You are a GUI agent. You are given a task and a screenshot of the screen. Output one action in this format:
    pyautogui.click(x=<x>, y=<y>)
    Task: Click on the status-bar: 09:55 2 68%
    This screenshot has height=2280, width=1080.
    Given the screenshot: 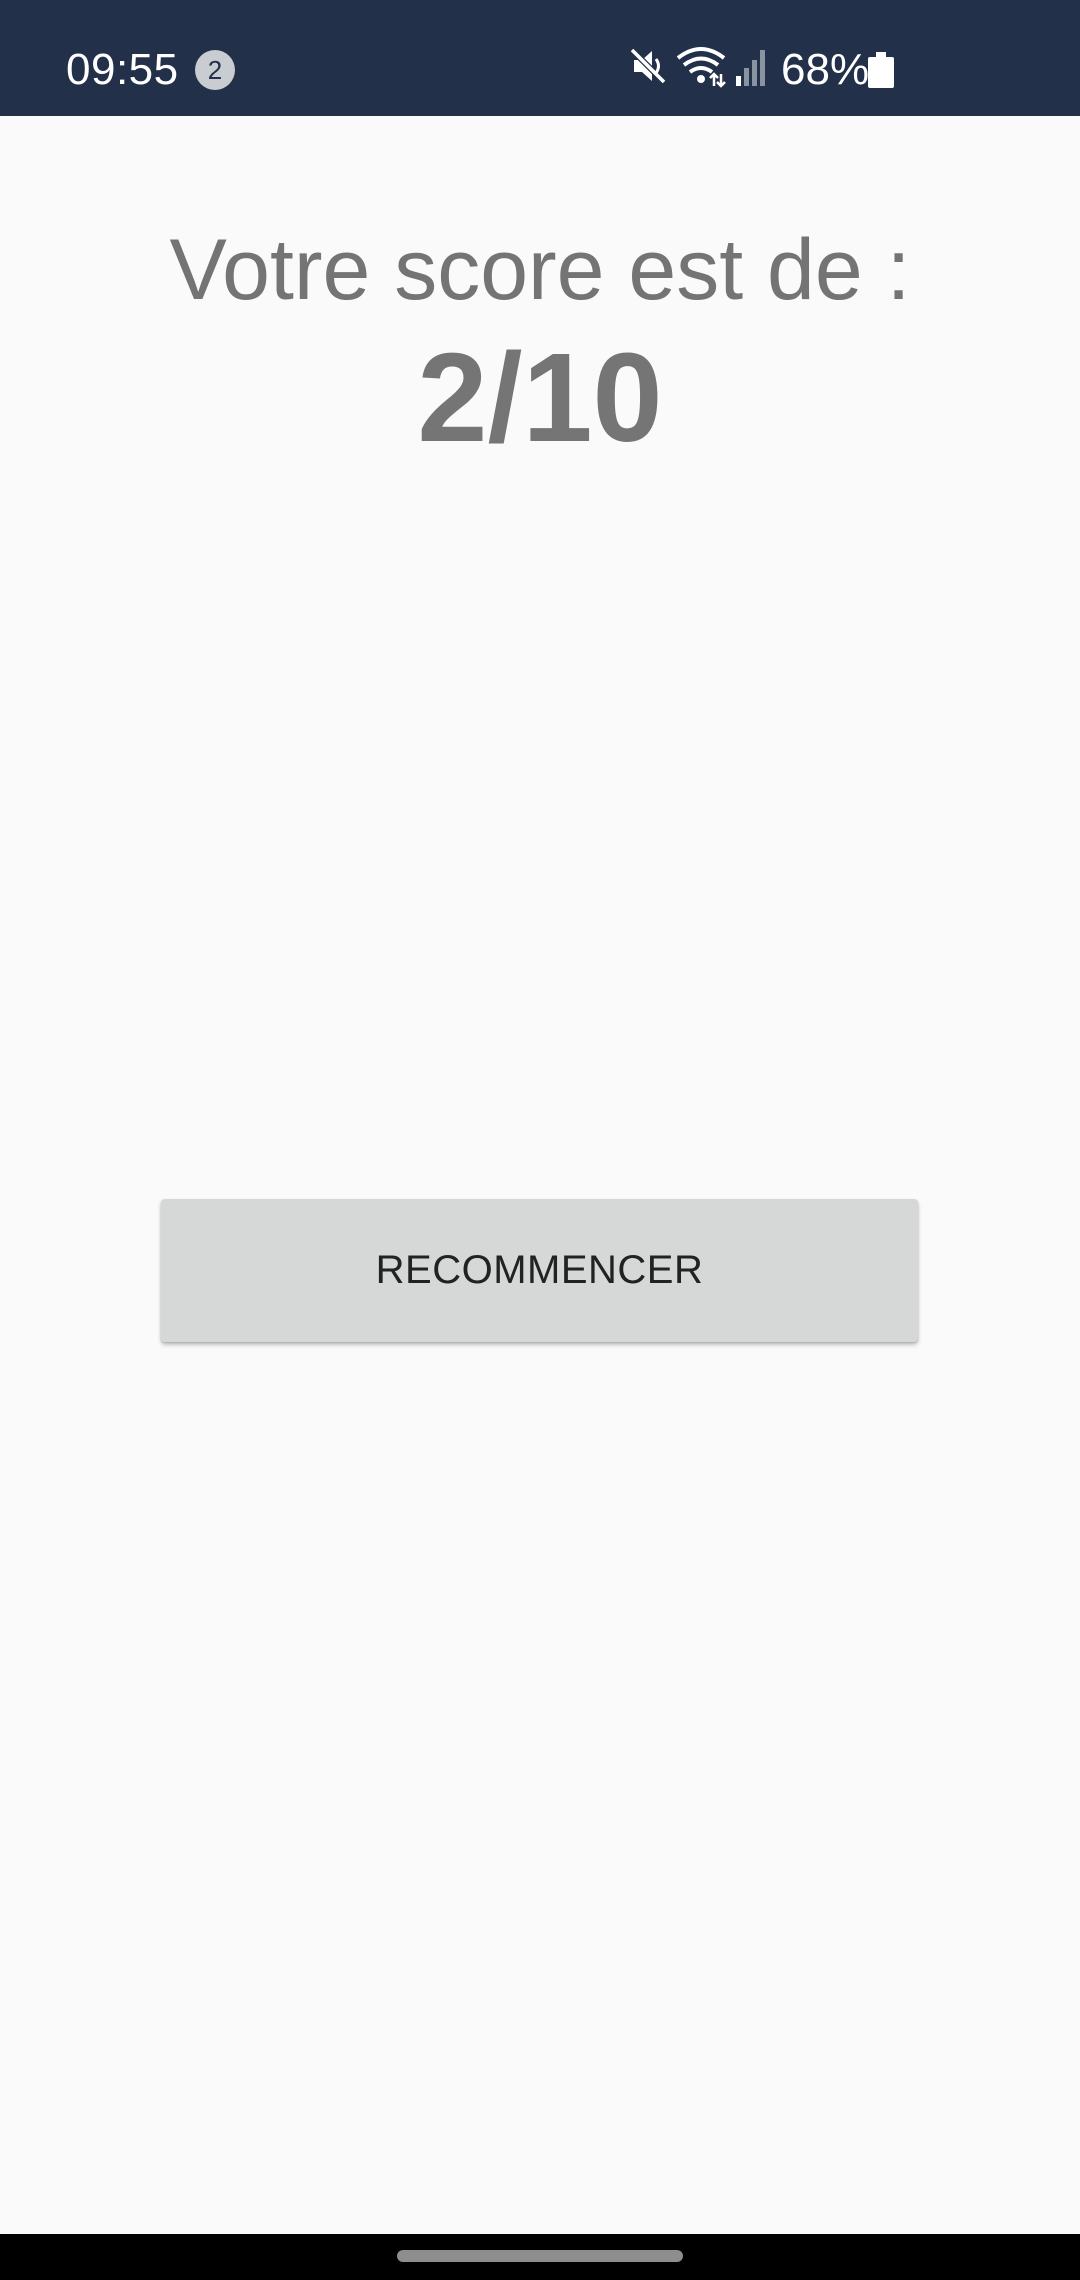 What is the action you would take?
    pyautogui.click(x=540, y=58)
    